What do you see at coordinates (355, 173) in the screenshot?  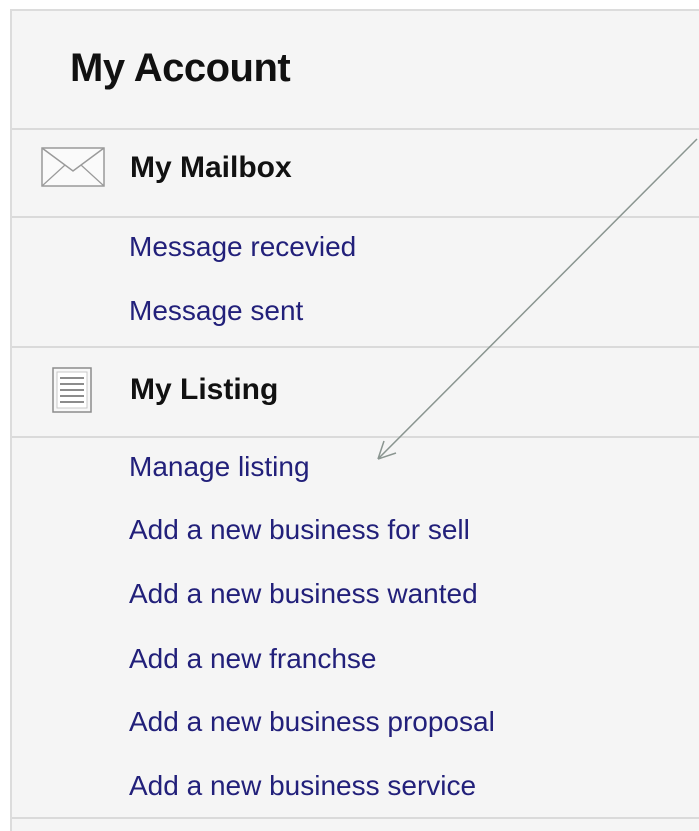 I see `mailbox-section-header: My Mailbox` at bounding box center [355, 173].